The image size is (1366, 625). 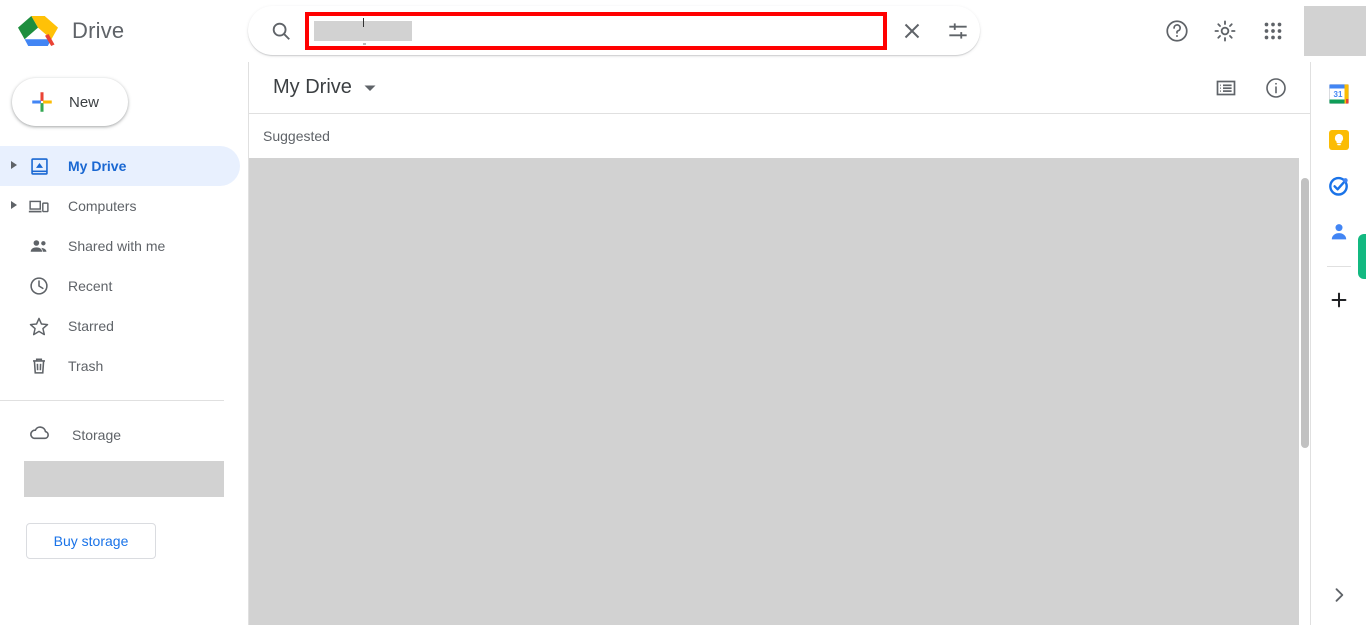 I want to click on help-icon, so click(x=1177, y=31).